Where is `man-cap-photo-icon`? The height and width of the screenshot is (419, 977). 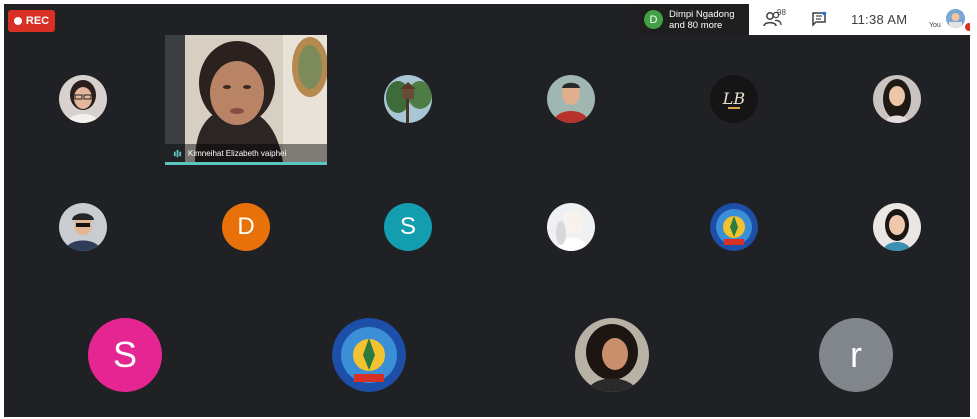 man-cap-photo-icon is located at coordinates (83, 227).